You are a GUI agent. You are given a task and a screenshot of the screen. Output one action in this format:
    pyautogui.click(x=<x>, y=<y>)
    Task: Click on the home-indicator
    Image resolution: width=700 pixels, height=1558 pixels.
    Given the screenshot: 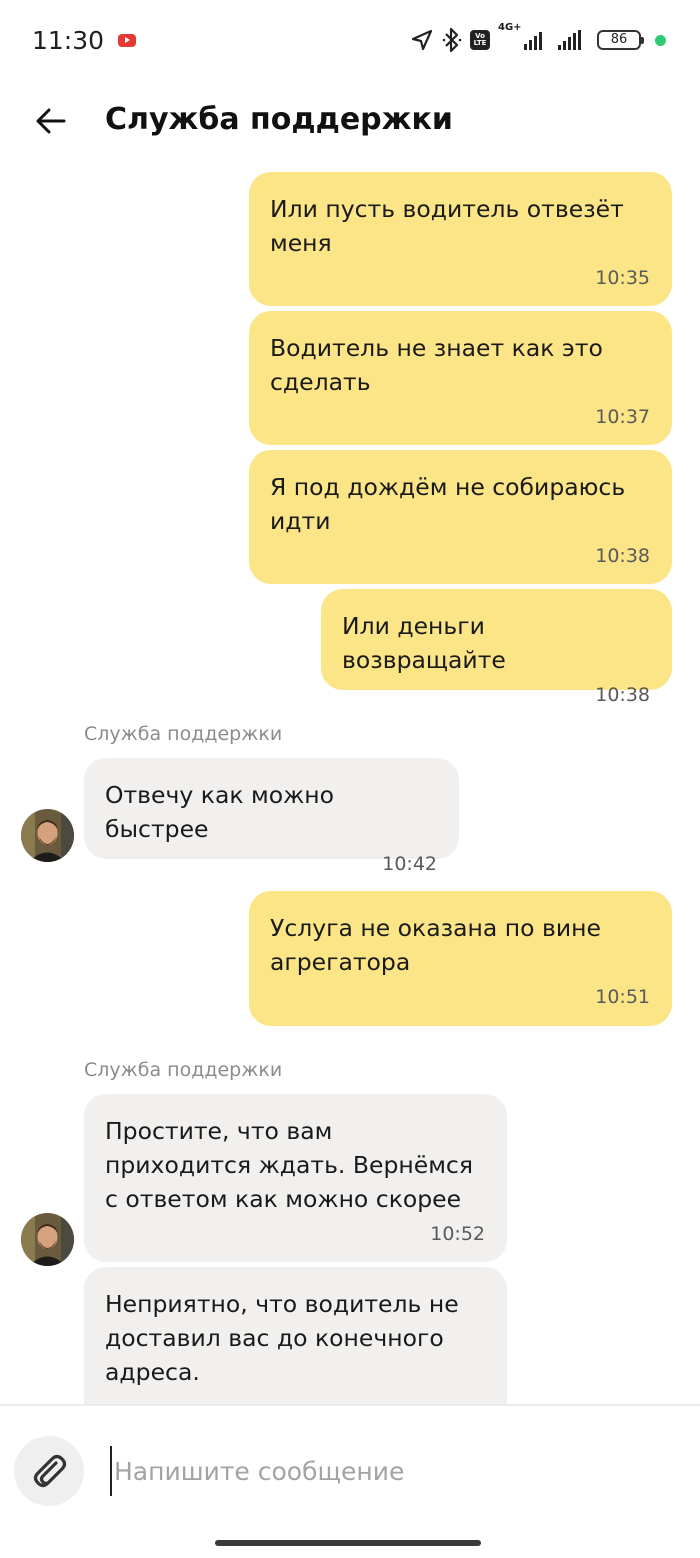 What is the action you would take?
    pyautogui.click(x=348, y=1543)
    